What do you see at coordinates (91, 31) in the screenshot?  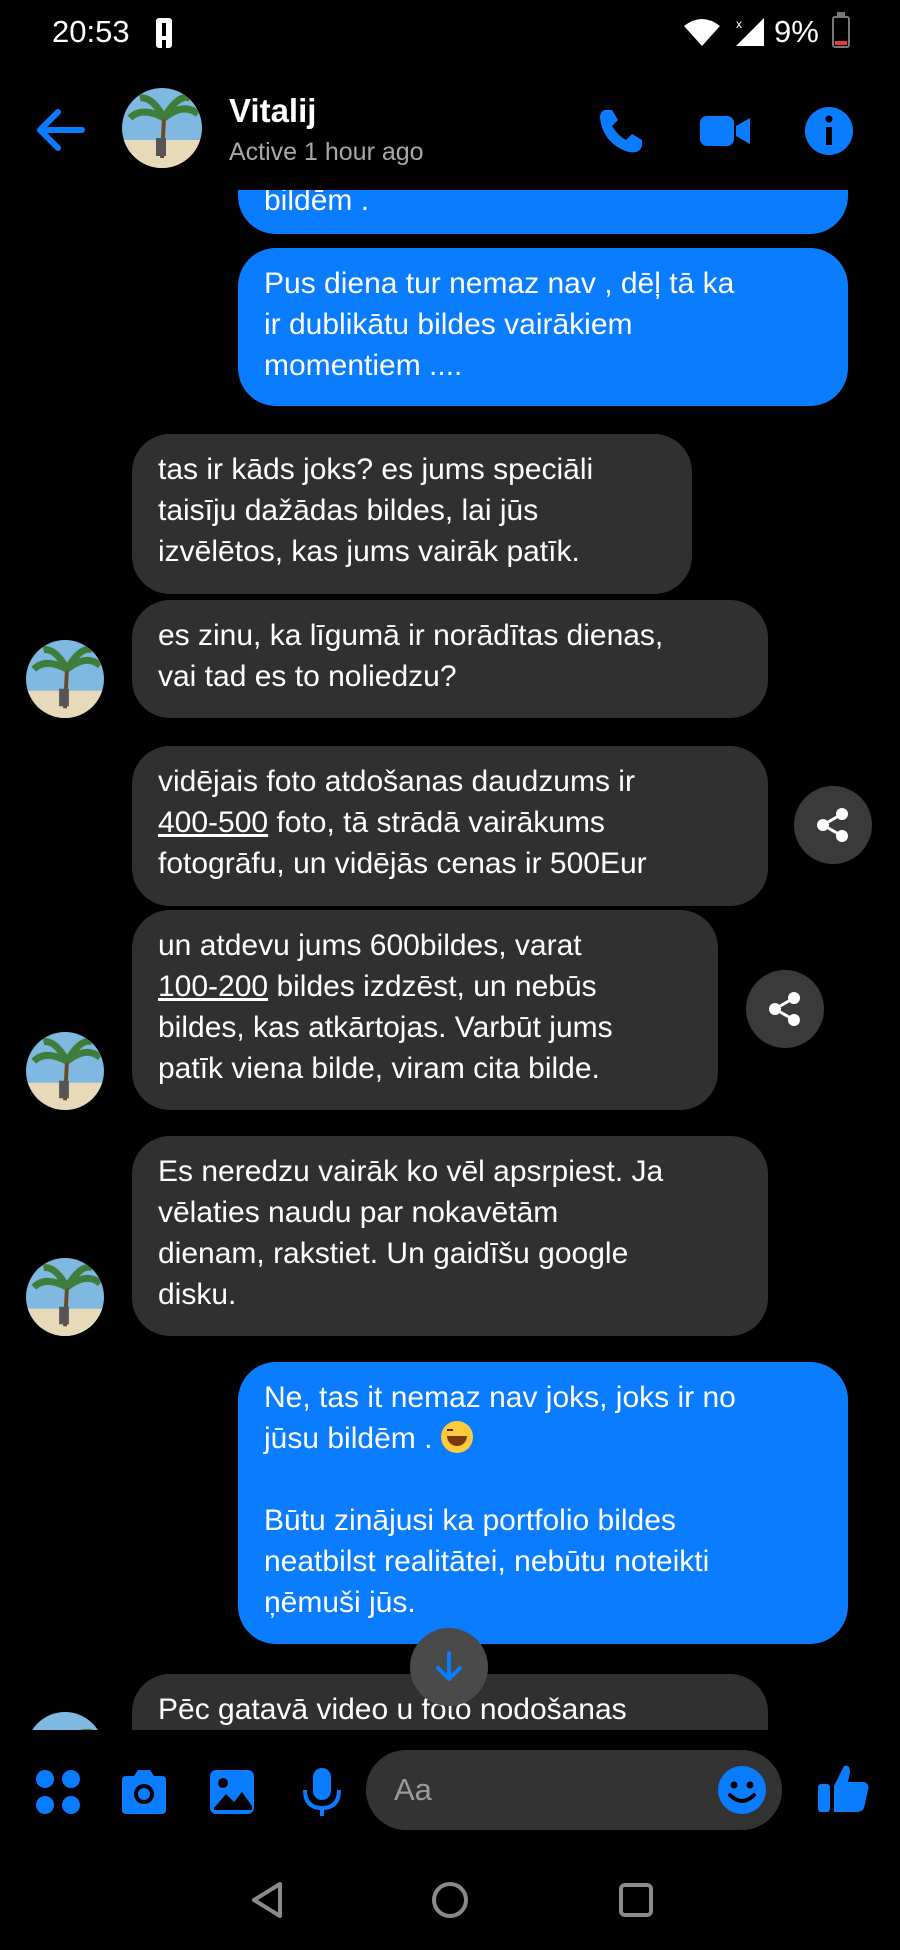 I see `status-time: 20:53` at bounding box center [91, 31].